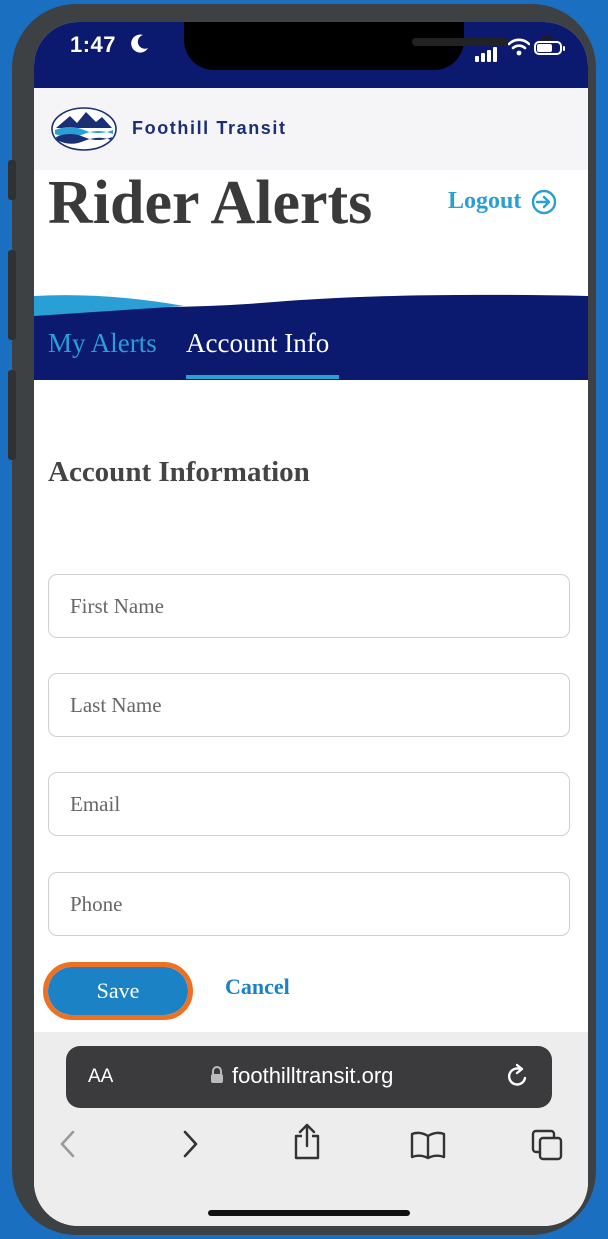 The image size is (608, 1239). What do you see at coordinates (262, 377) in the screenshot?
I see `active-tab-indicator` at bounding box center [262, 377].